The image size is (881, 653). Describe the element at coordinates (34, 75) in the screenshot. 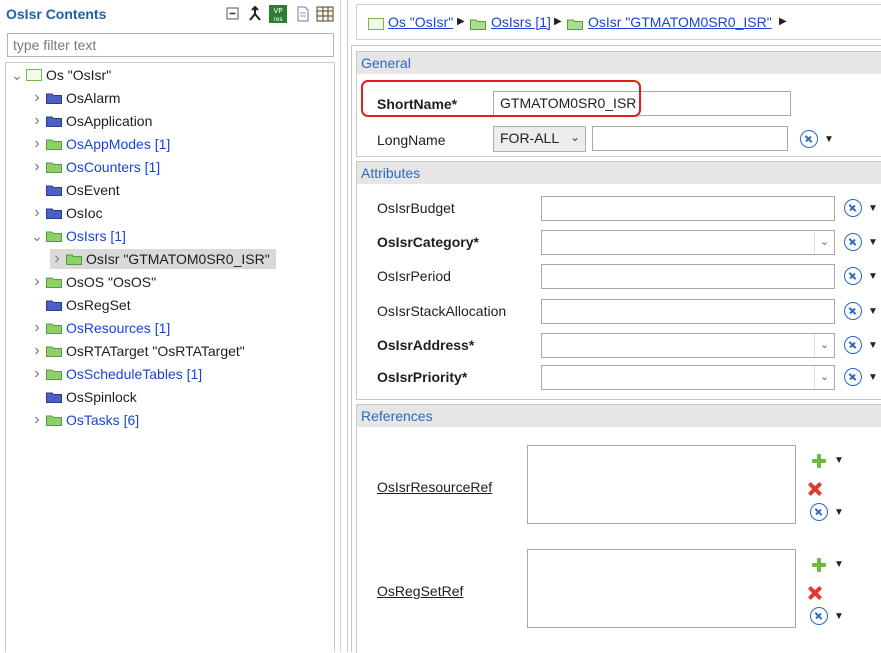

I see `os-root-icon` at that location.